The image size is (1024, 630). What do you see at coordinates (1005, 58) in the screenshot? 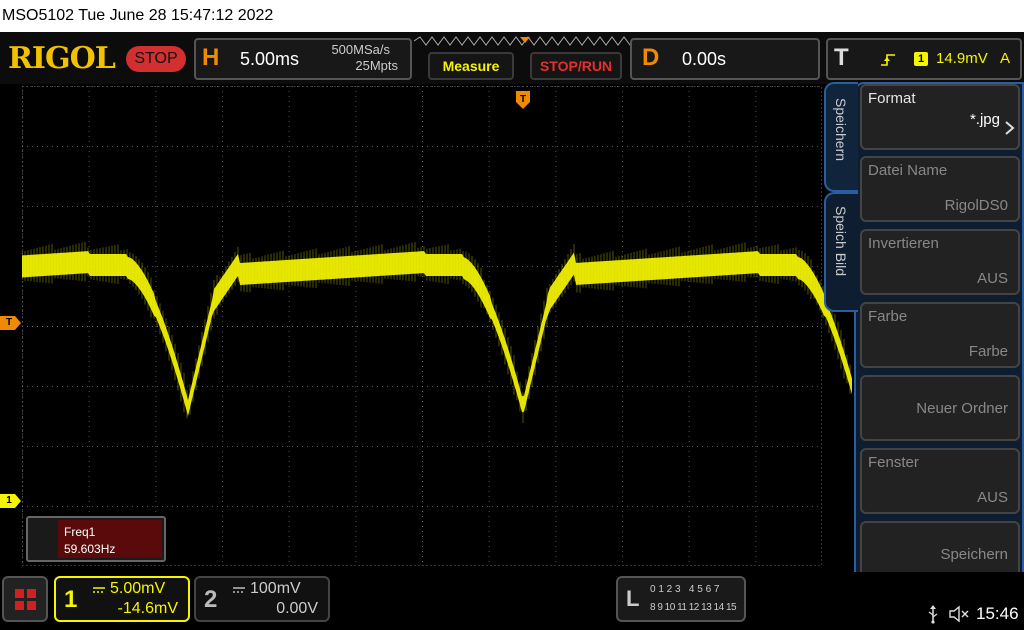
I see `trigger-coupling: A` at bounding box center [1005, 58].